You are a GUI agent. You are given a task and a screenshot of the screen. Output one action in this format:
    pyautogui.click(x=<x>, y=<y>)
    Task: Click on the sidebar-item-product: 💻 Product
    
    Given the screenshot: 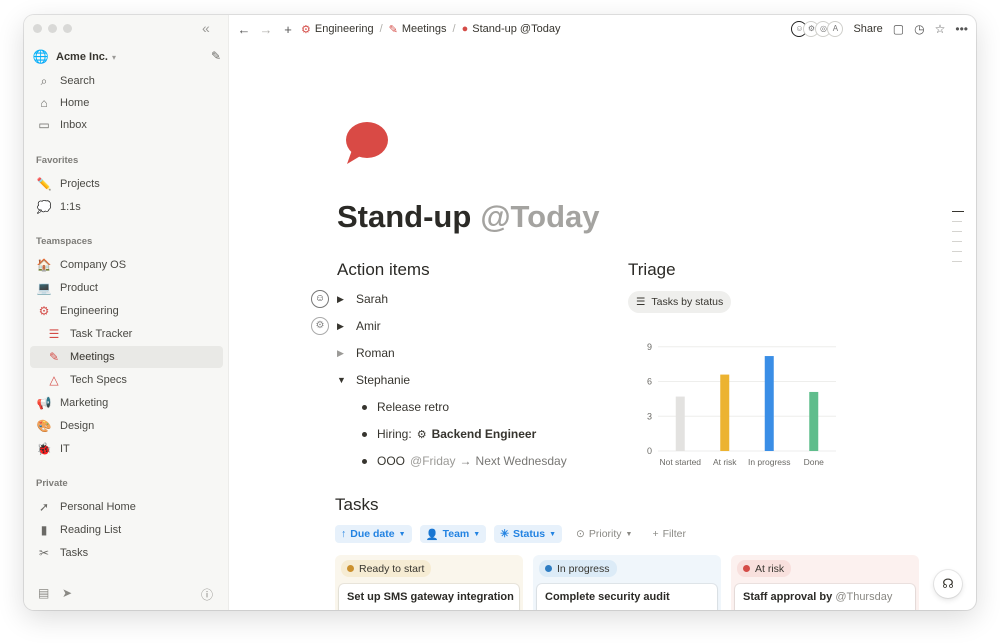 What is the action you would take?
    pyautogui.click(x=126, y=288)
    